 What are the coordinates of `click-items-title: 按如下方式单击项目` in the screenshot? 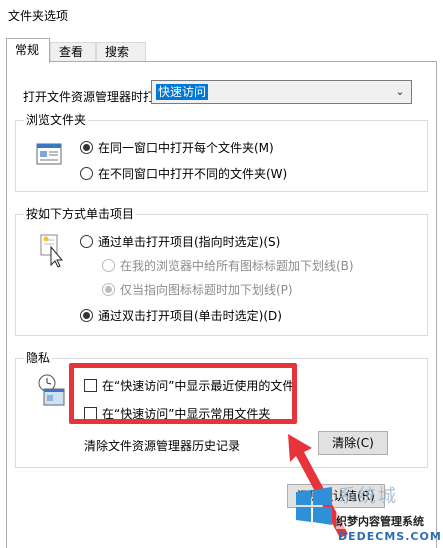 It's located at (80, 214).